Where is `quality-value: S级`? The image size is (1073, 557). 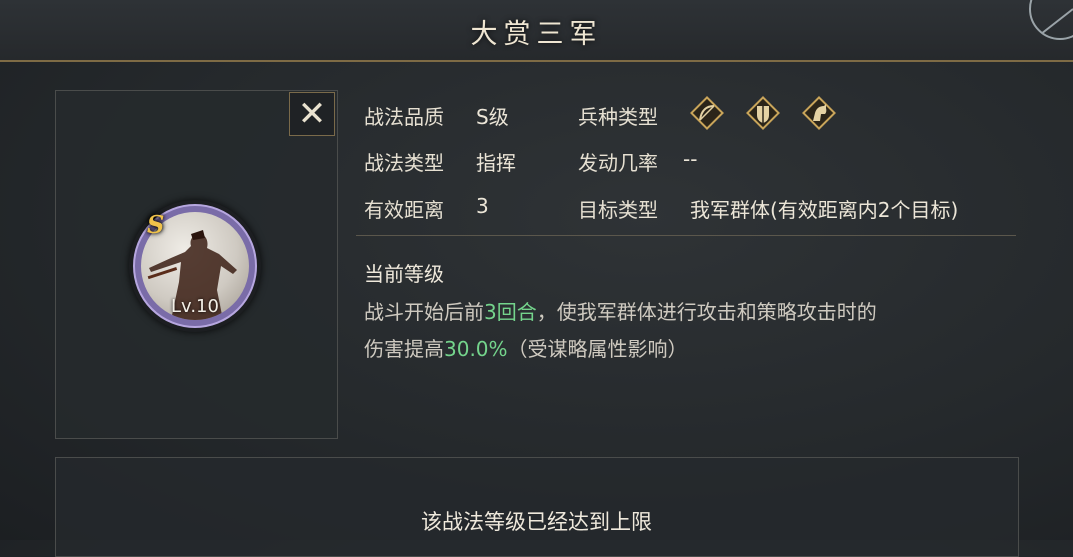
quality-value: S级 is located at coordinates (492, 117).